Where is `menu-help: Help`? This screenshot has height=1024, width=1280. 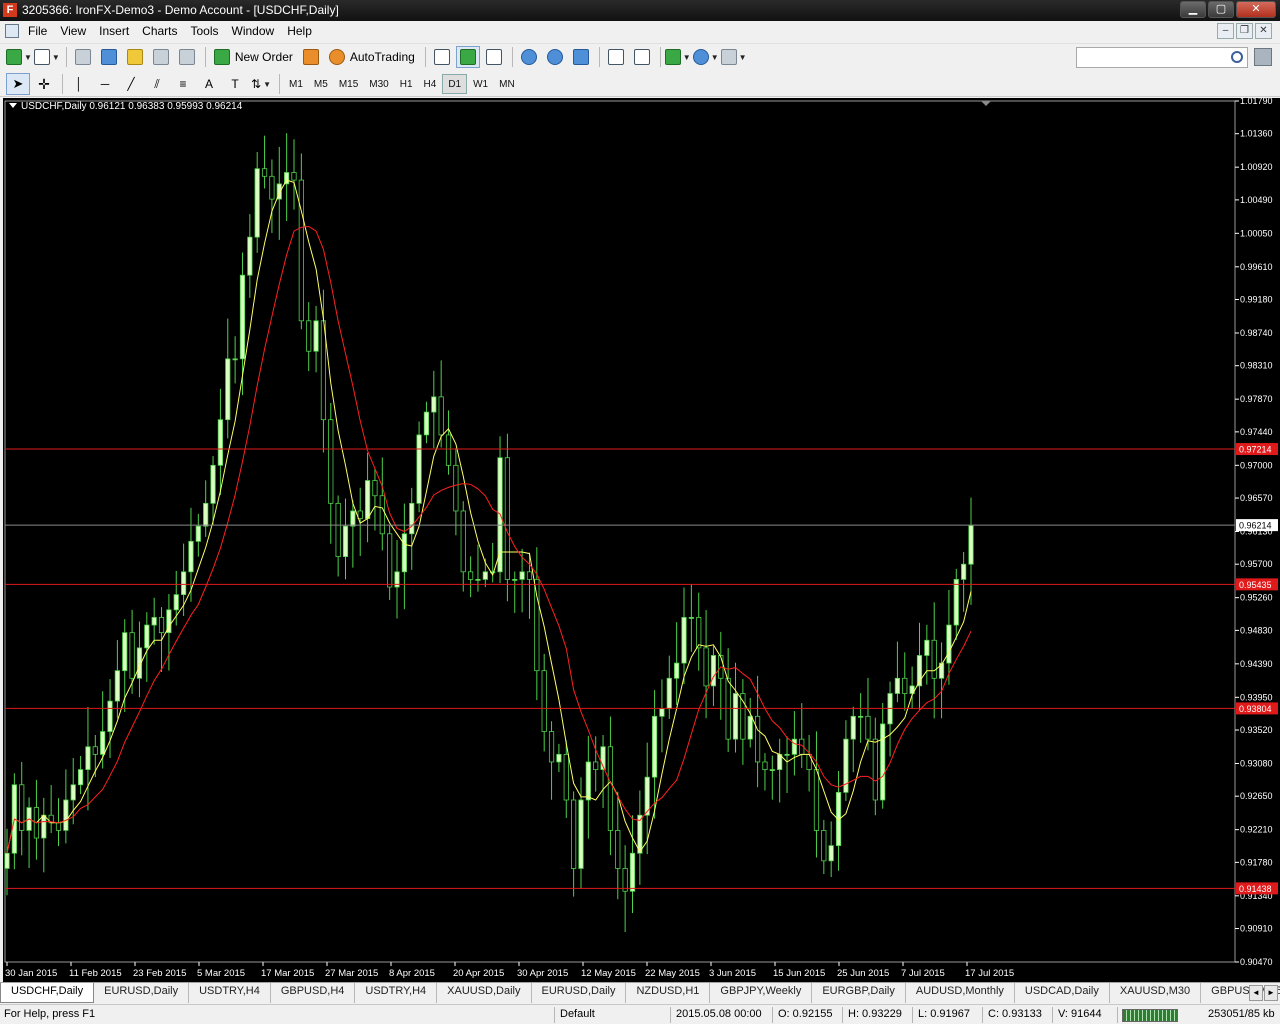 menu-help: Help is located at coordinates (303, 31).